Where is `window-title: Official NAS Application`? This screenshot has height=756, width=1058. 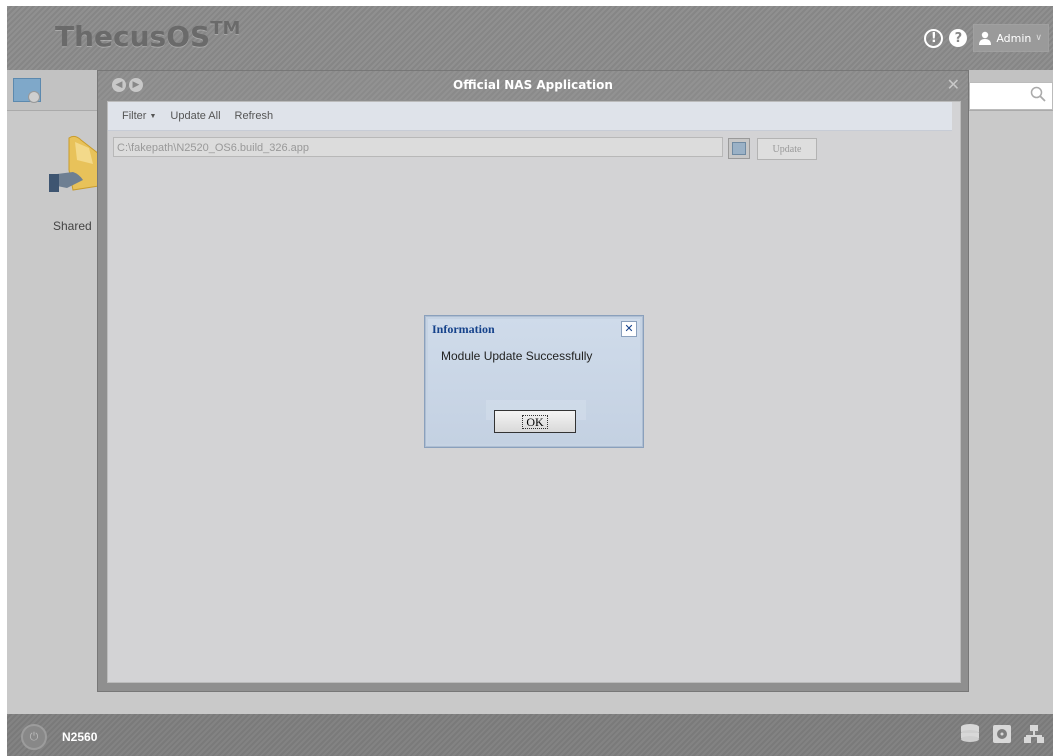 window-title: Official NAS Application is located at coordinates (533, 85).